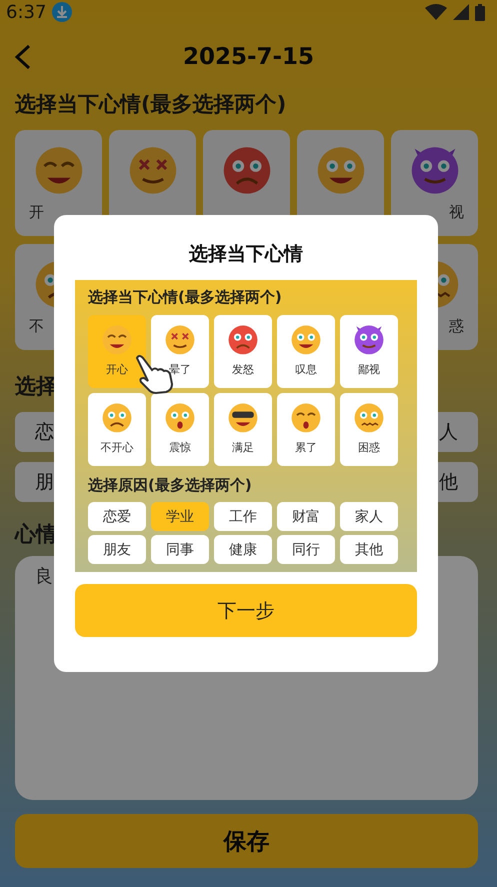 This screenshot has height=887, width=497. Describe the element at coordinates (306, 369) in the screenshot. I see `mood-label: 叹息` at that location.